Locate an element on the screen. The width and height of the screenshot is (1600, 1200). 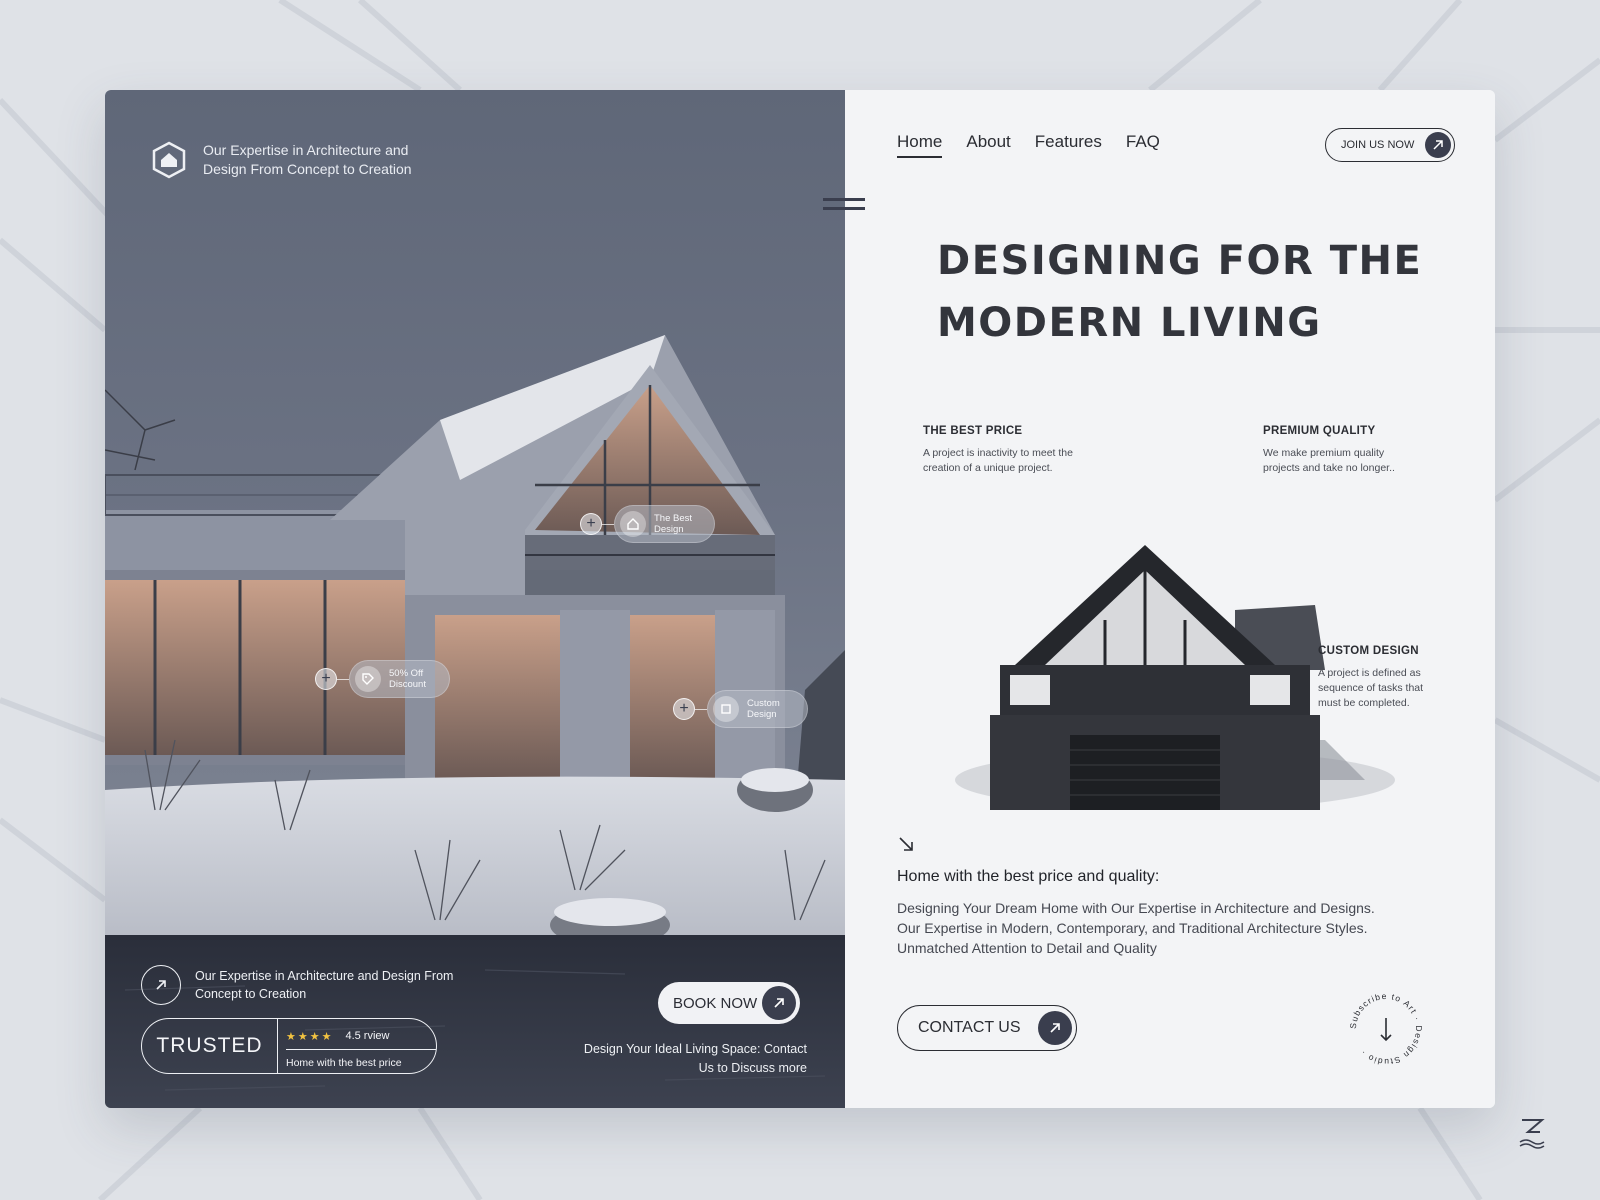
join-us-label: JOIN US NOW is located at coordinates (1378, 145).